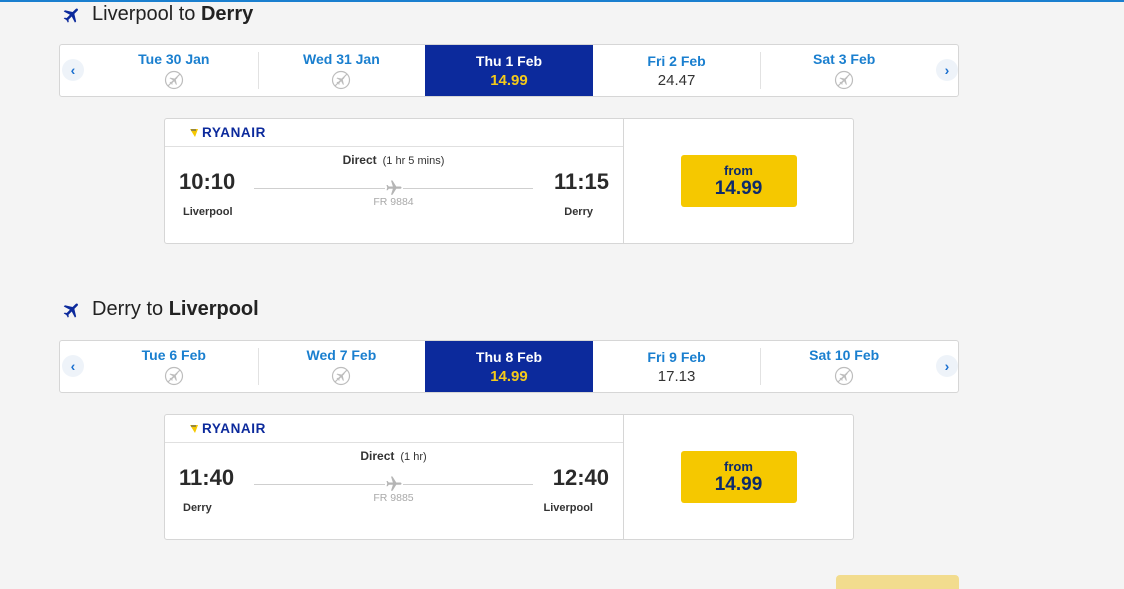 This screenshot has width=1124, height=589. What do you see at coordinates (676, 356) in the screenshot?
I see `date-label: Fri 9 Feb` at bounding box center [676, 356].